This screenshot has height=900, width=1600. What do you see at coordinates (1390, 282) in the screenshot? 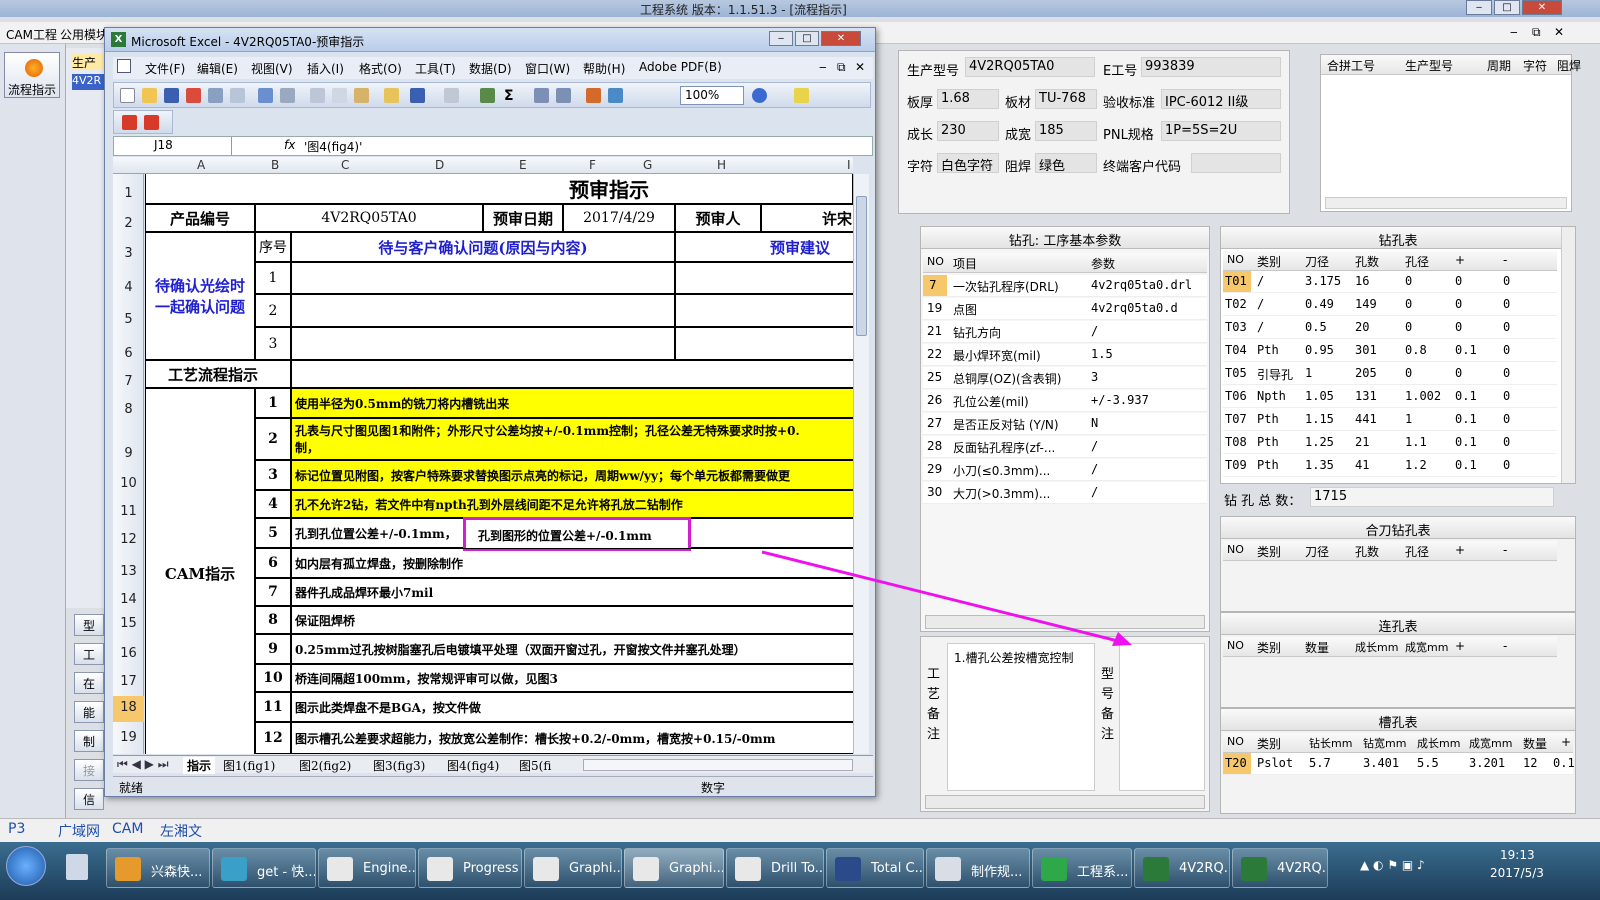
I see `table-row: T01/3.175 16 0 0 0` at bounding box center [1390, 282].